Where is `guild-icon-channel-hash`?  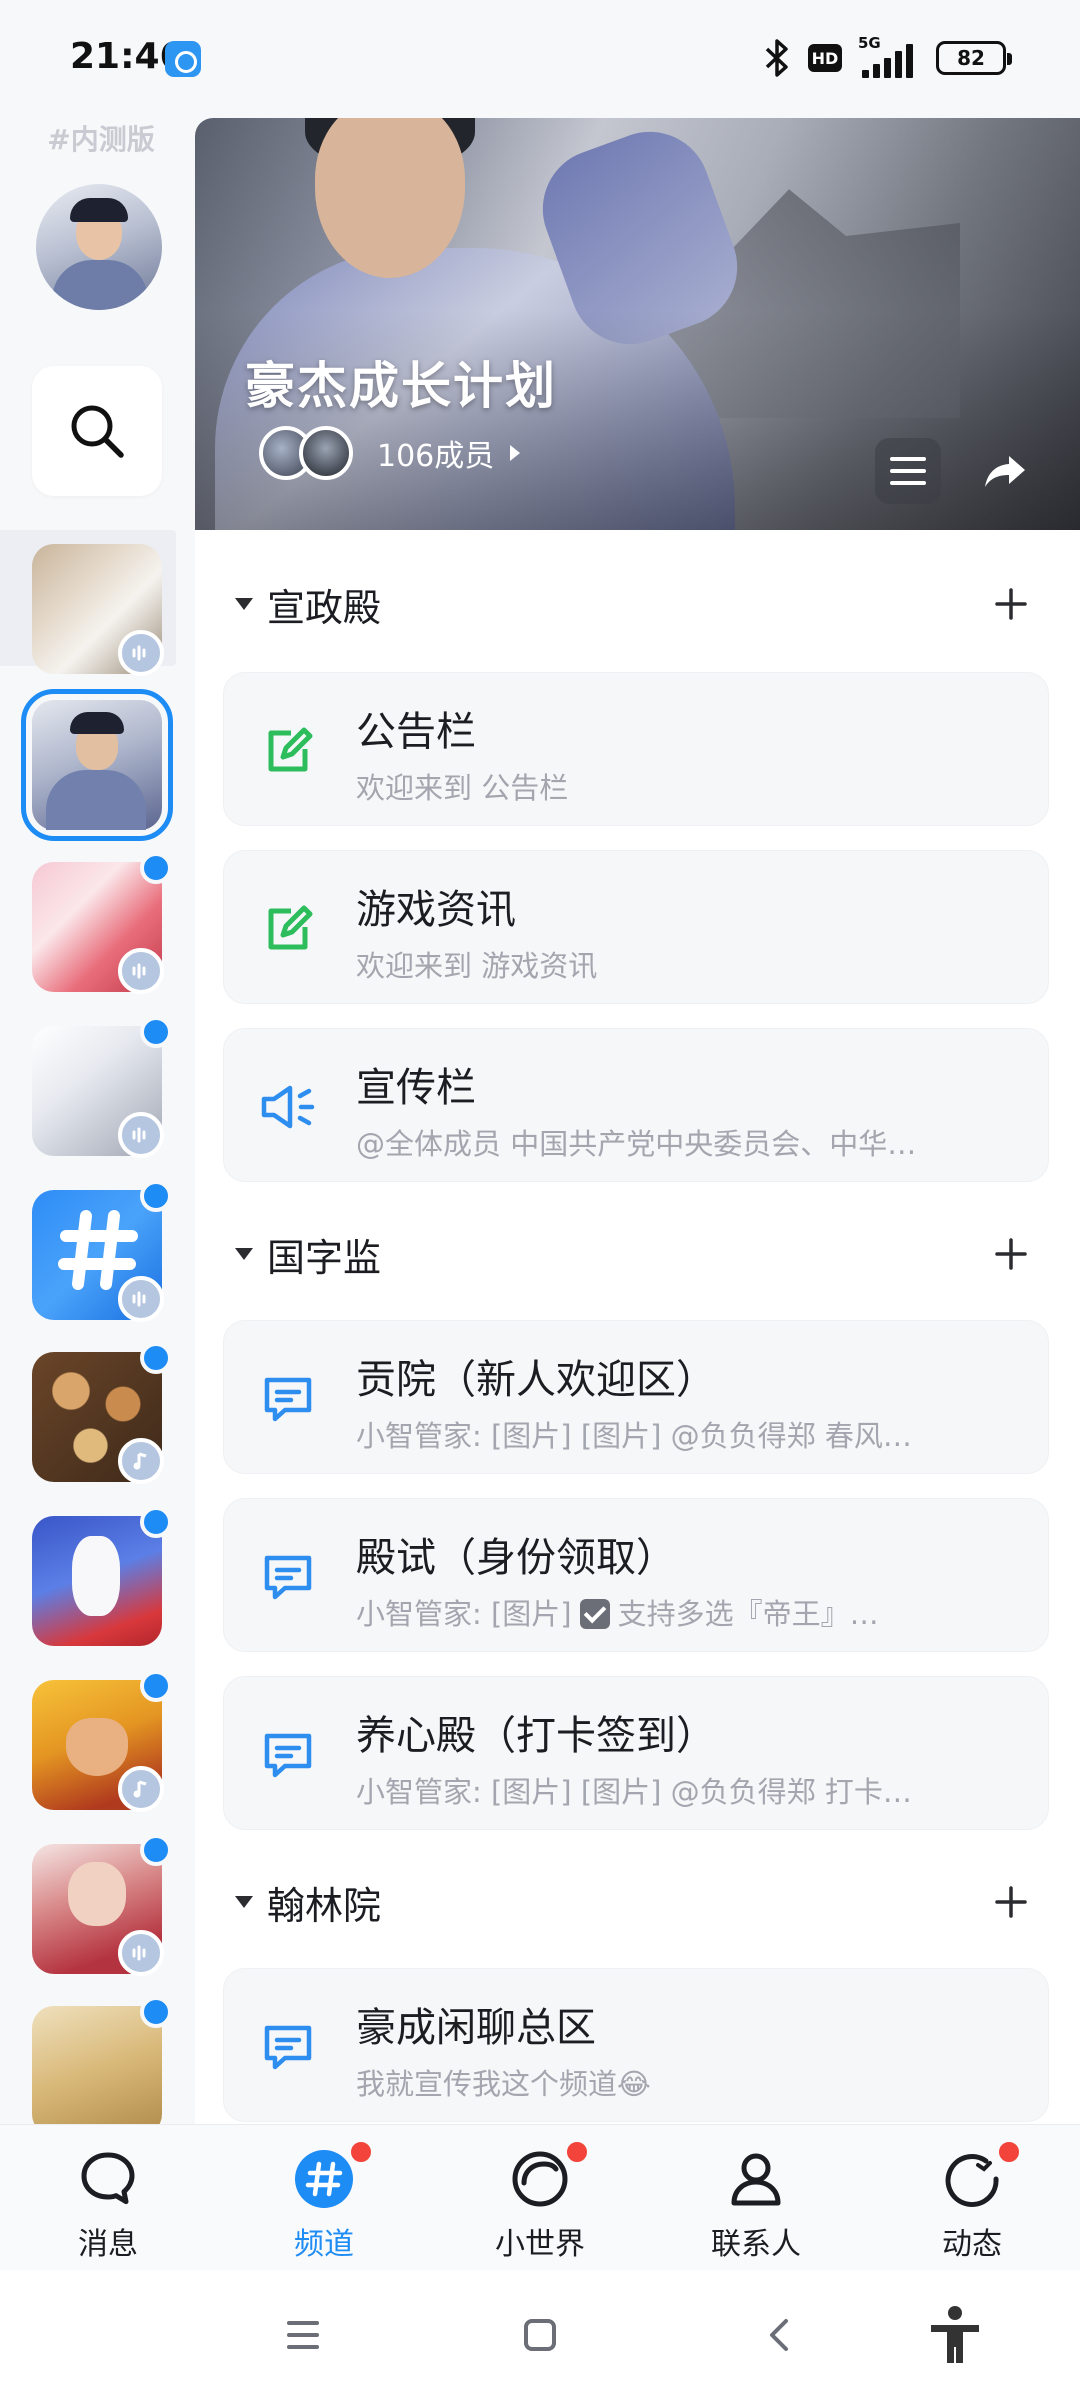
guild-icon-channel-hash is located at coordinates (102, 1251).